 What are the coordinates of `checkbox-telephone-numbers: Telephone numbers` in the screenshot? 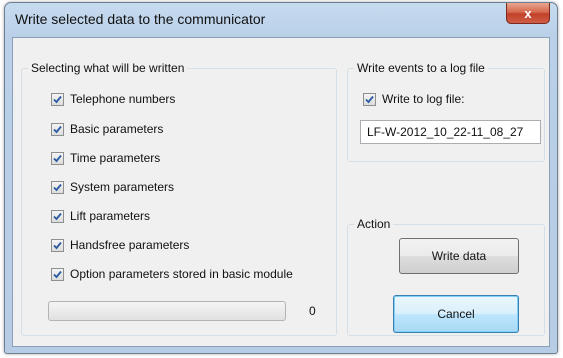 It's located at (113, 99).